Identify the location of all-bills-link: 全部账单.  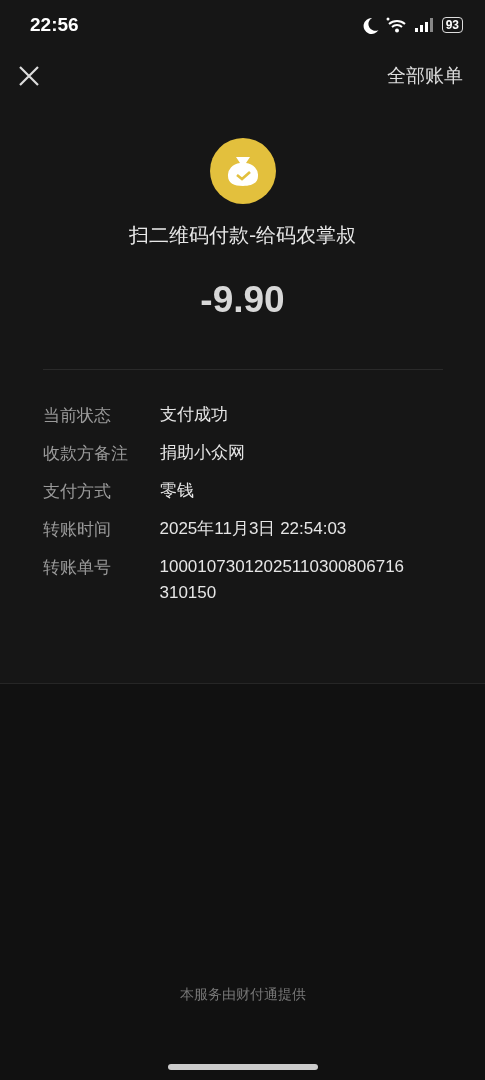
(425, 76).